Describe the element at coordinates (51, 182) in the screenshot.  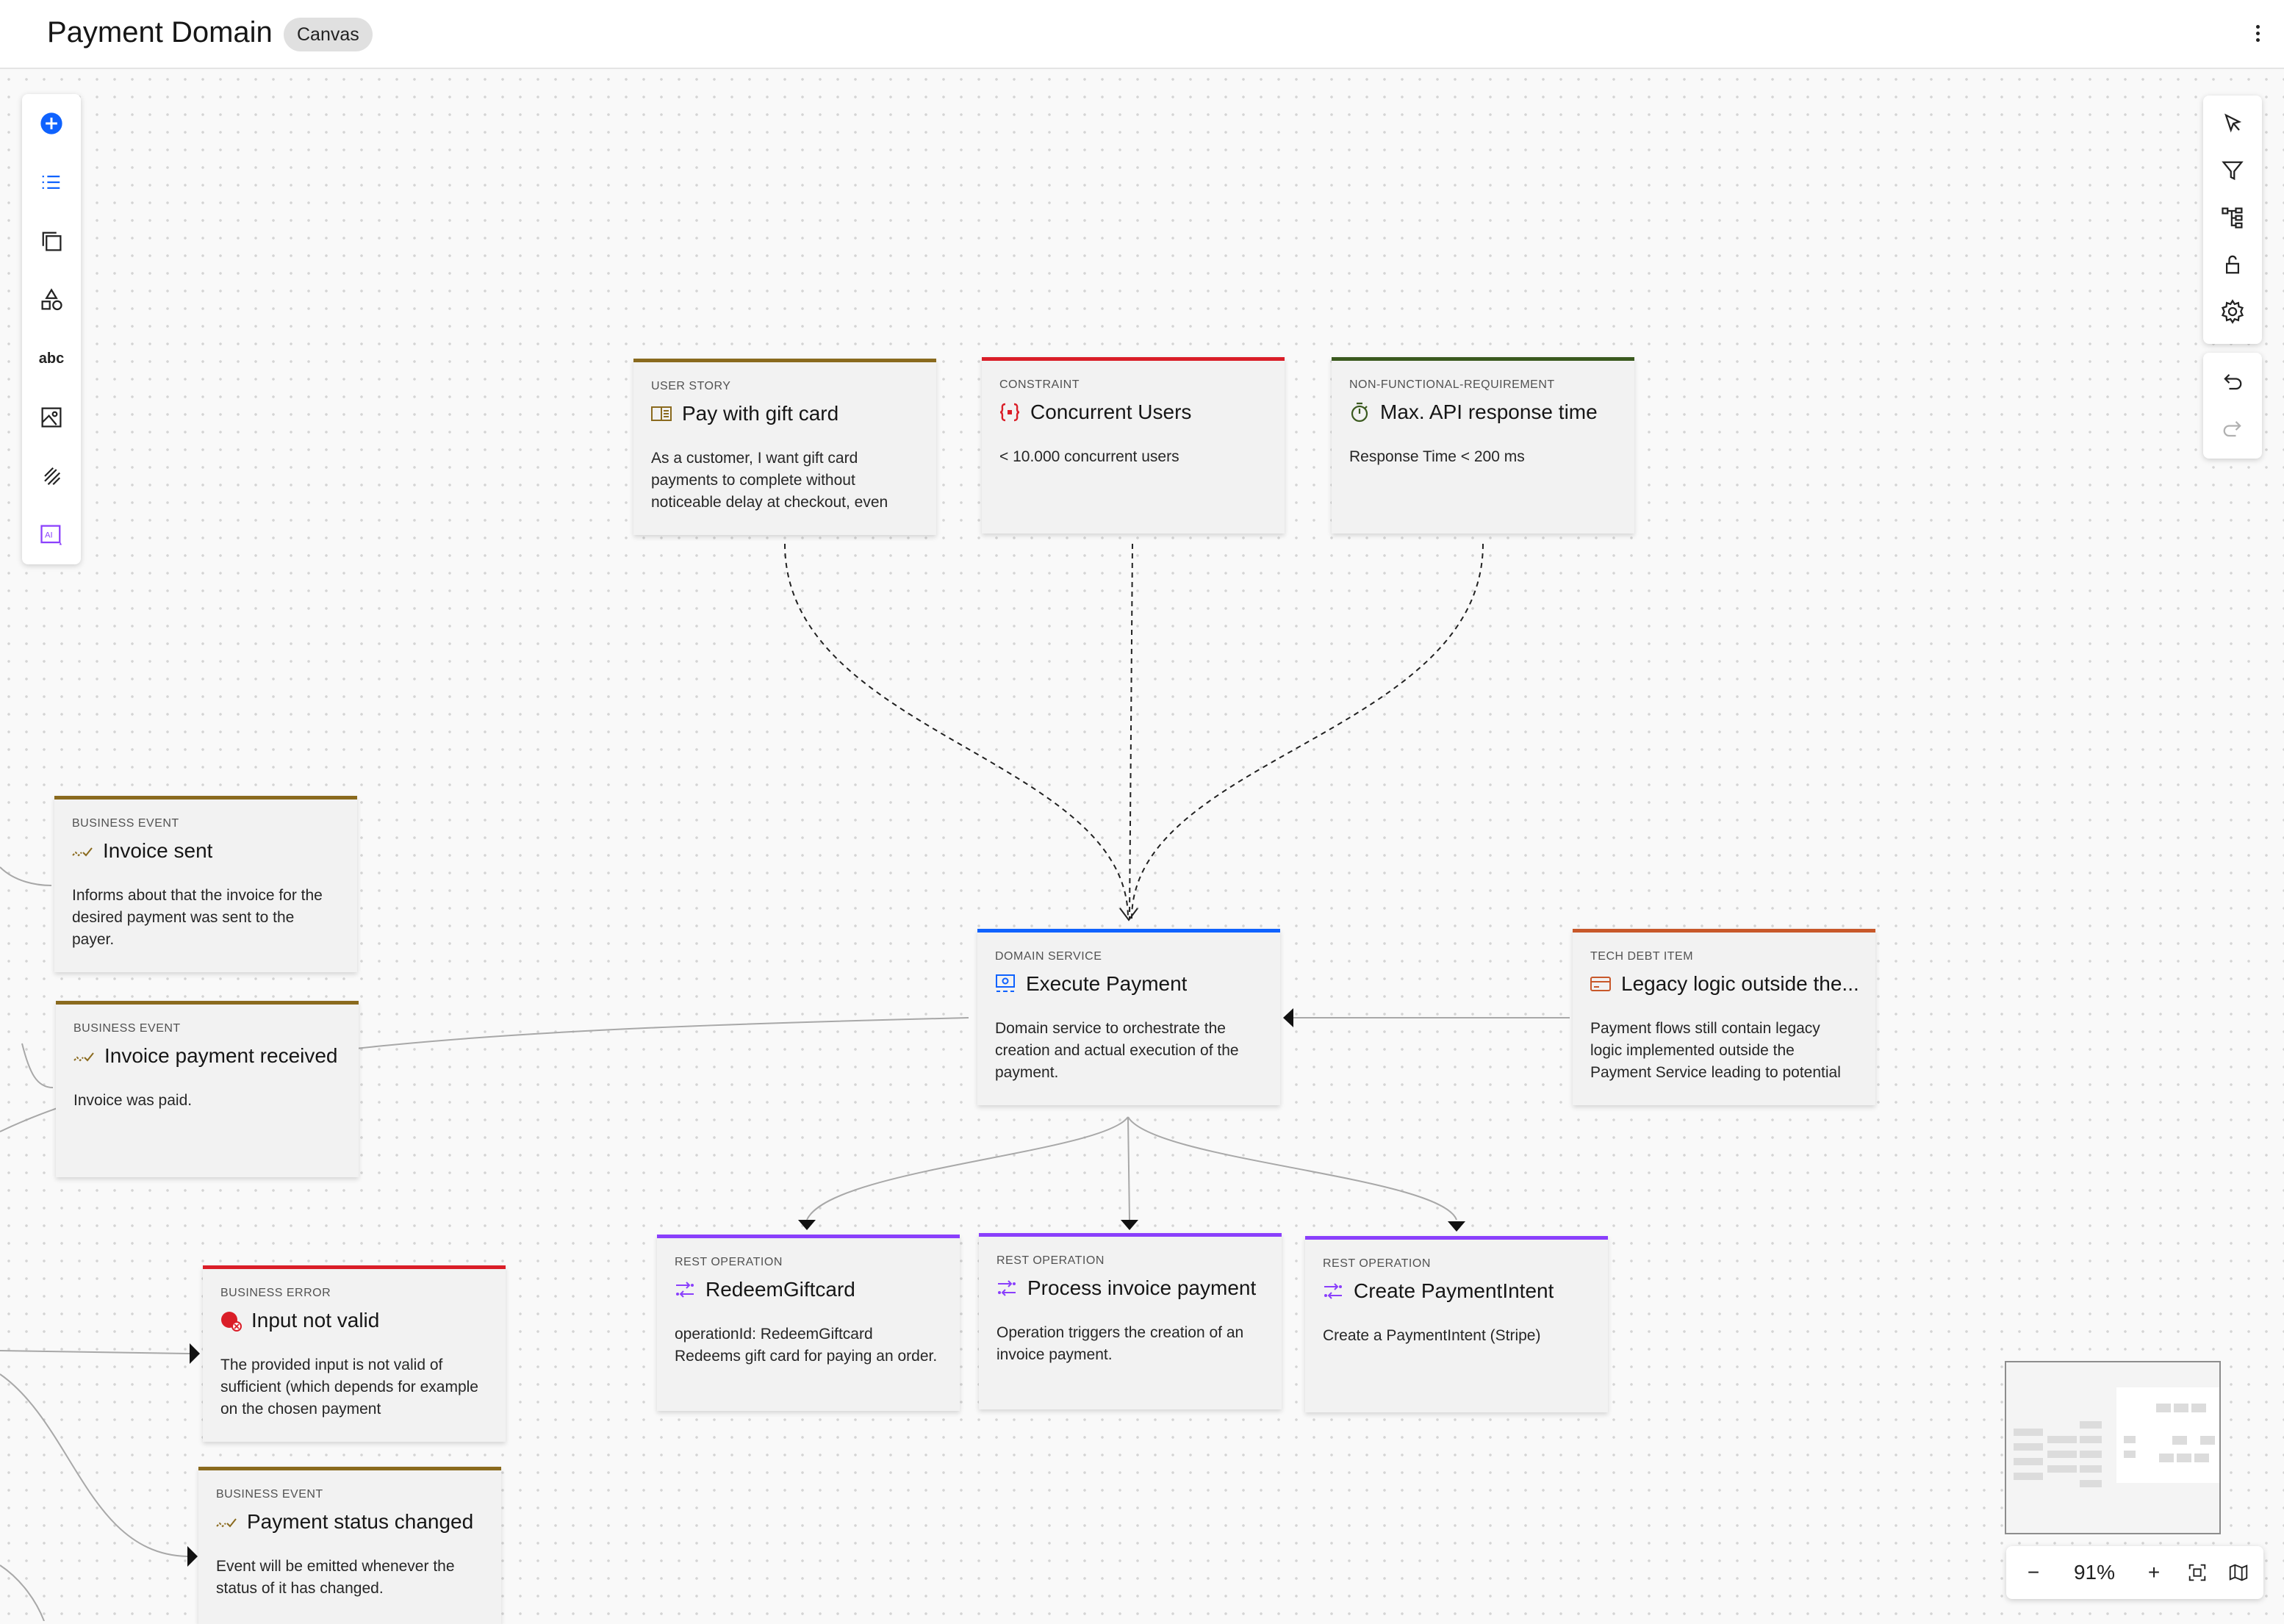
I see `list-view-button` at that location.